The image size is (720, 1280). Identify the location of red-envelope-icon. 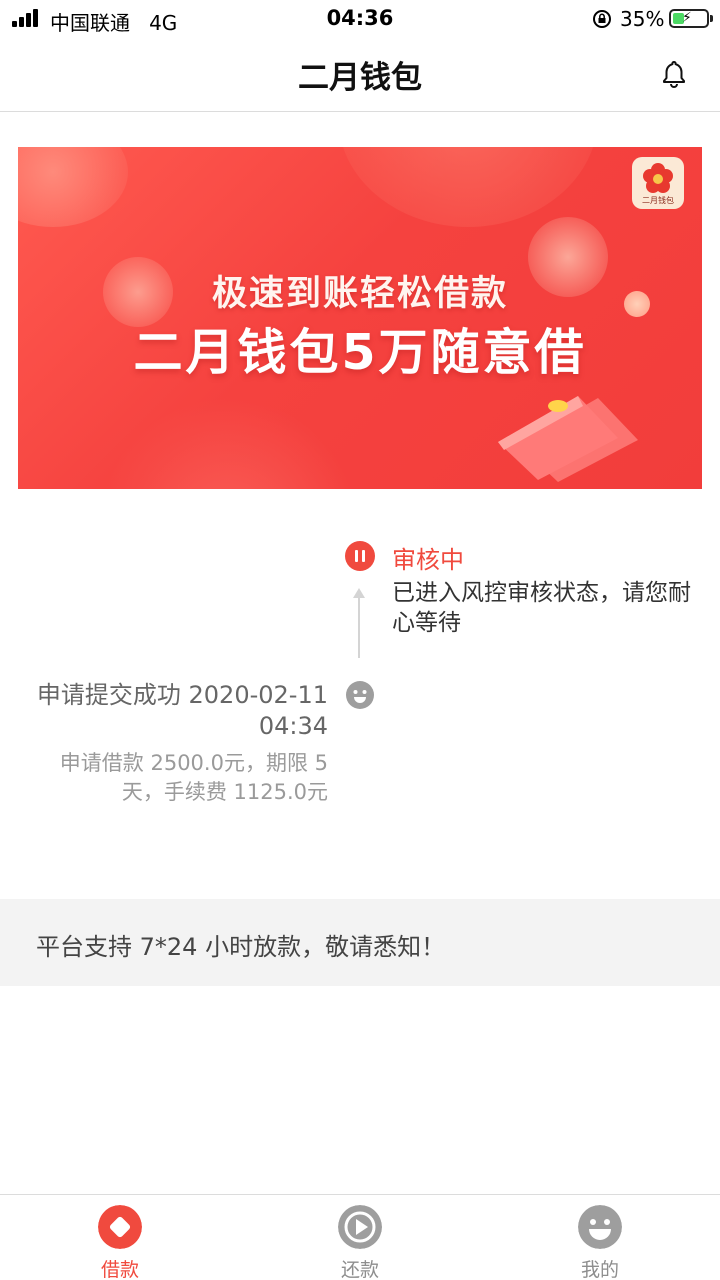
(568, 439).